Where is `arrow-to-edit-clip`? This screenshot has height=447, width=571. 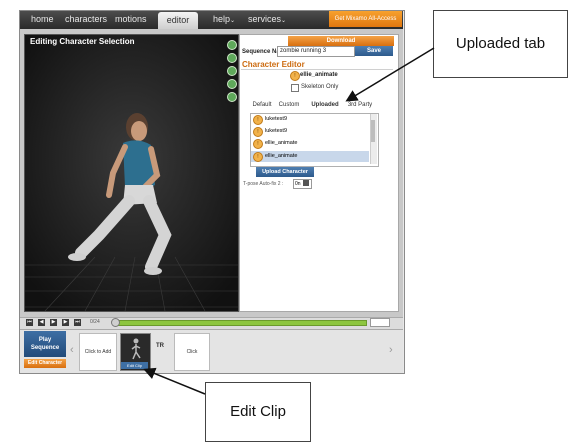
arrow-to-edit-clip is located at coordinates (174, 381).